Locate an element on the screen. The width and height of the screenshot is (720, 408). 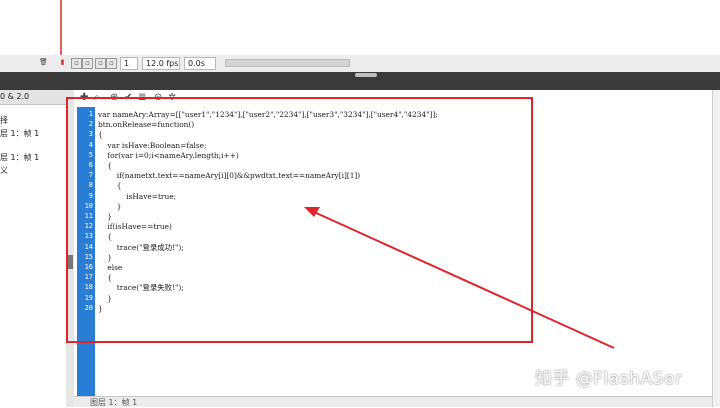
watermark-text: 知乎 @FlashASer is located at coordinates (609, 379).